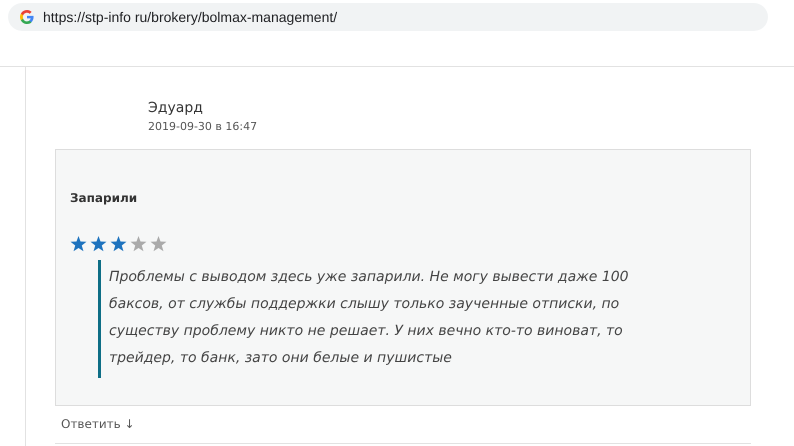  I want to click on comment-date: 2019-09-30 в 16:47, so click(203, 127).